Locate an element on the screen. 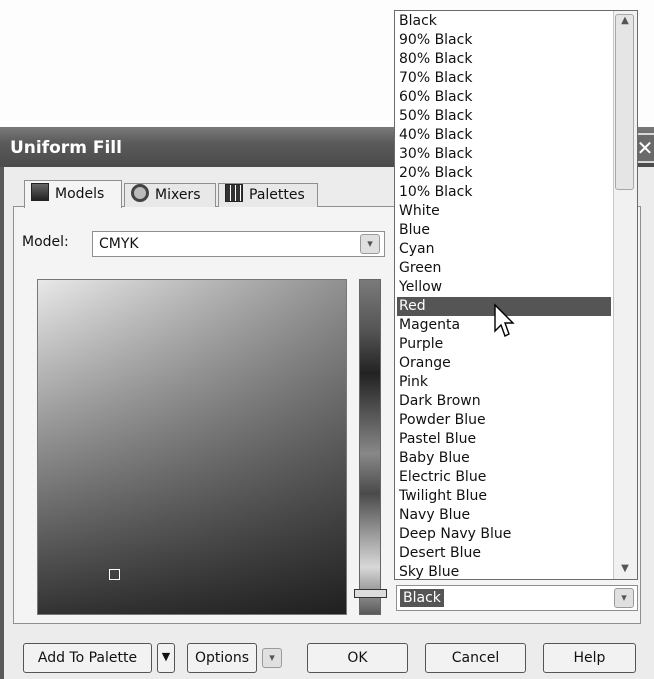 The width and height of the screenshot is (654, 679). palette-color-value: Black is located at coordinates (422, 598).